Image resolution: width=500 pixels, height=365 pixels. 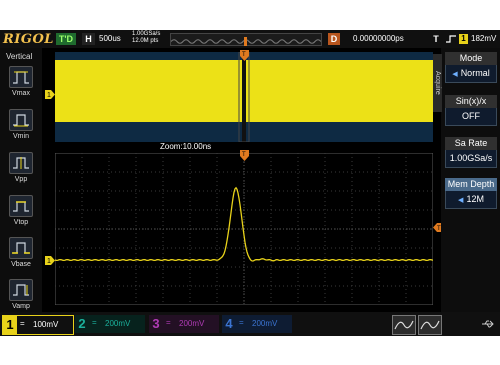 What do you see at coordinates (483, 38) in the screenshot?
I see `trigger-level-value: 182mV` at bounding box center [483, 38].